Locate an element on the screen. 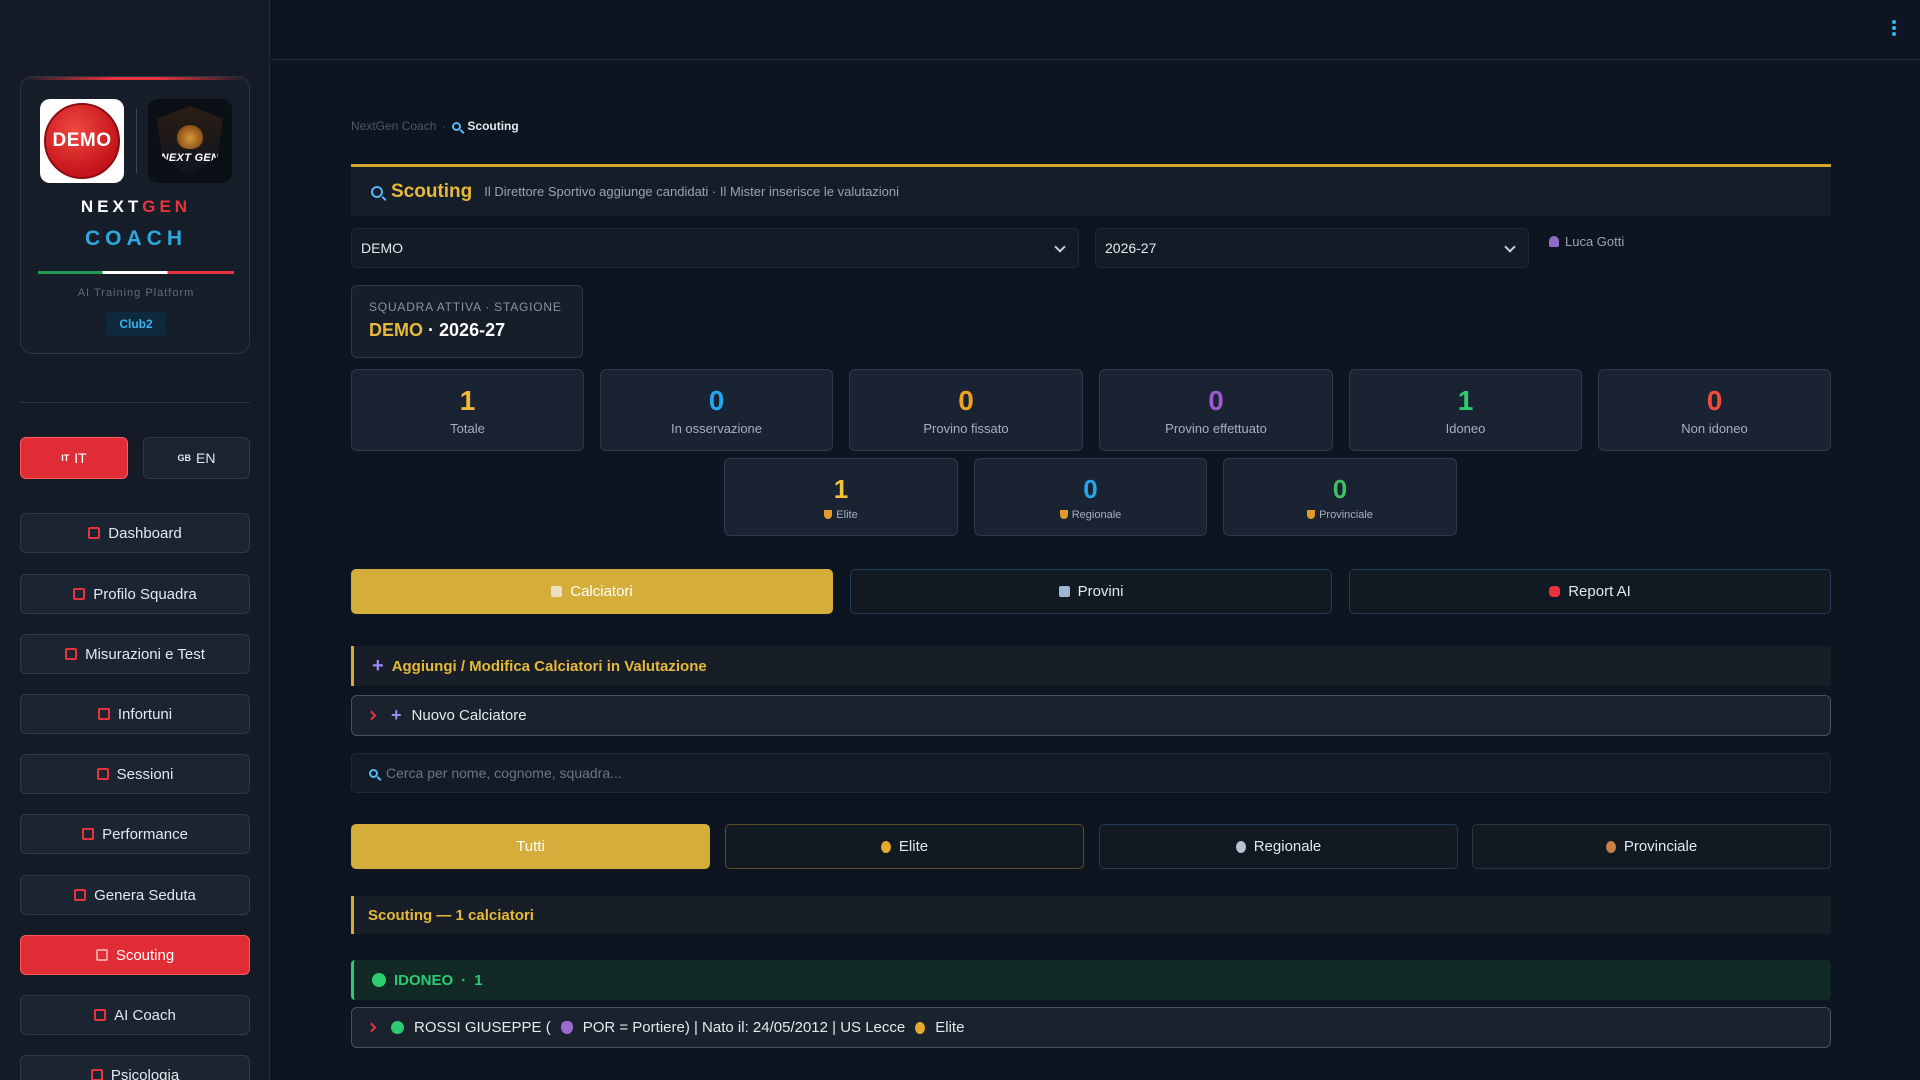 The width and height of the screenshot is (1920, 1080). language-en-button: GB EN is located at coordinates (196, 458).